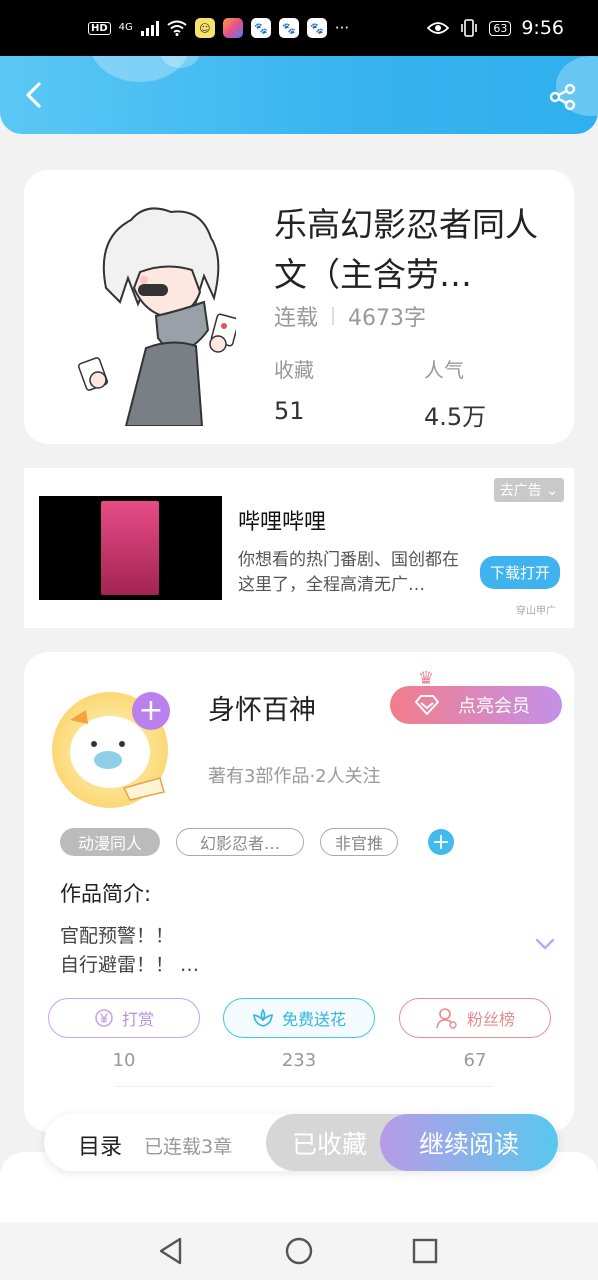 The width and height of the screenshot is (598, 1280). I want to click on user-icon, so click(446, 1018).